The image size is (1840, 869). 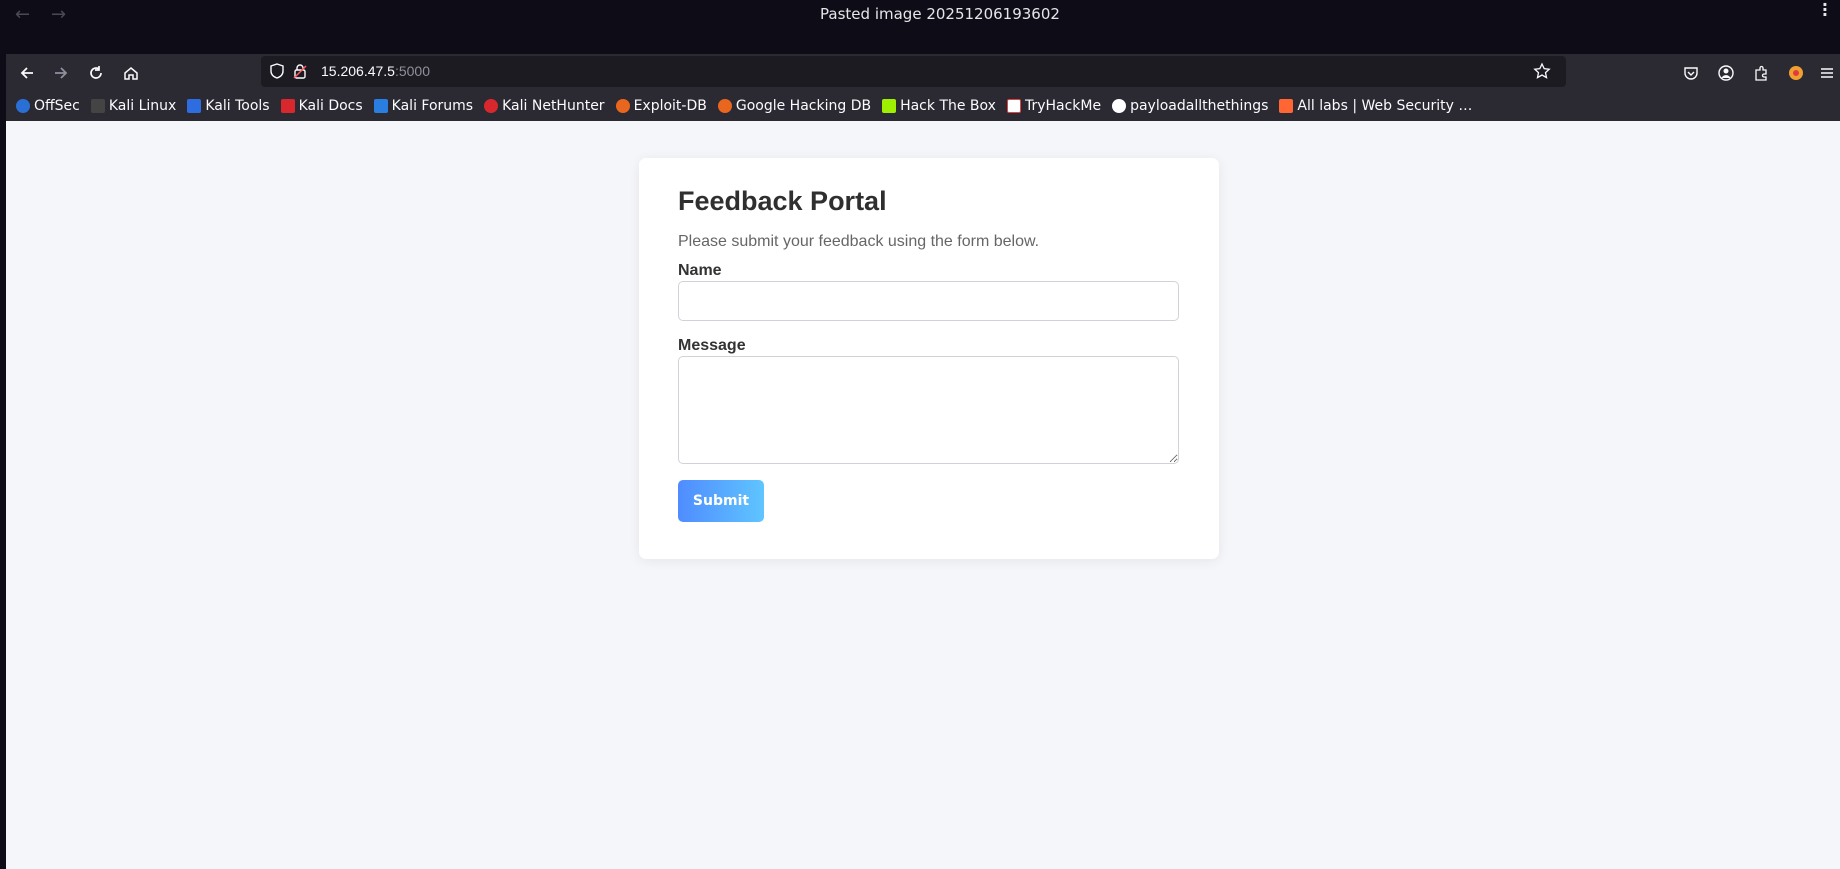 I want to click on reload-icon, so click(x=96, y=73).